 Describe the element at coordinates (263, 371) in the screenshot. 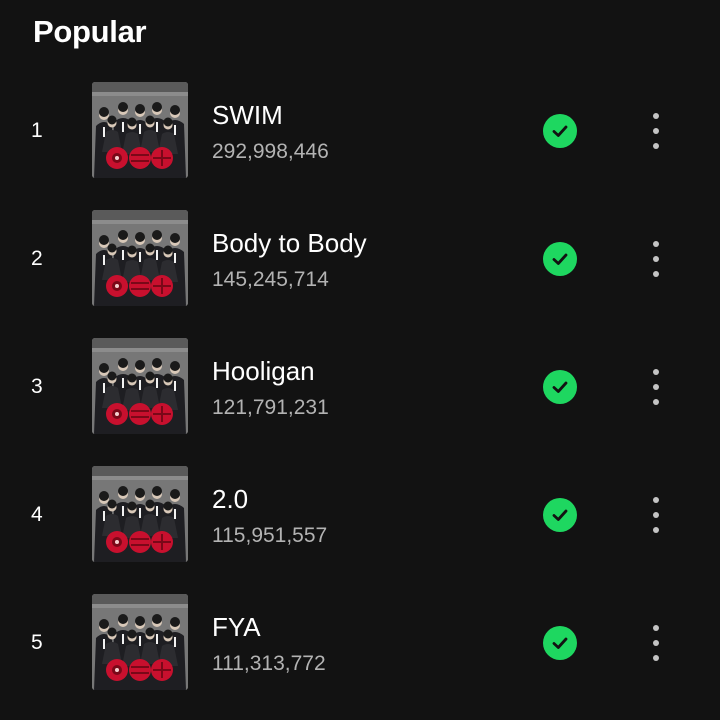

I see `track-title: Hooligan` at that location.